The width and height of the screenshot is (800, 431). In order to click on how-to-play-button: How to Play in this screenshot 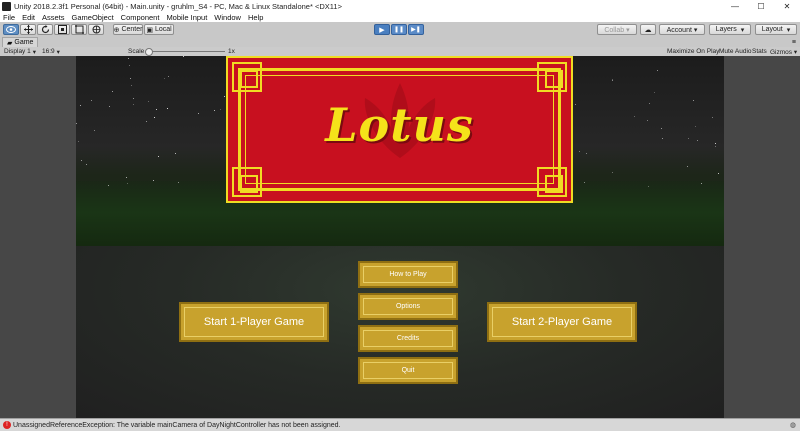, I will do `click(408, 274)`.